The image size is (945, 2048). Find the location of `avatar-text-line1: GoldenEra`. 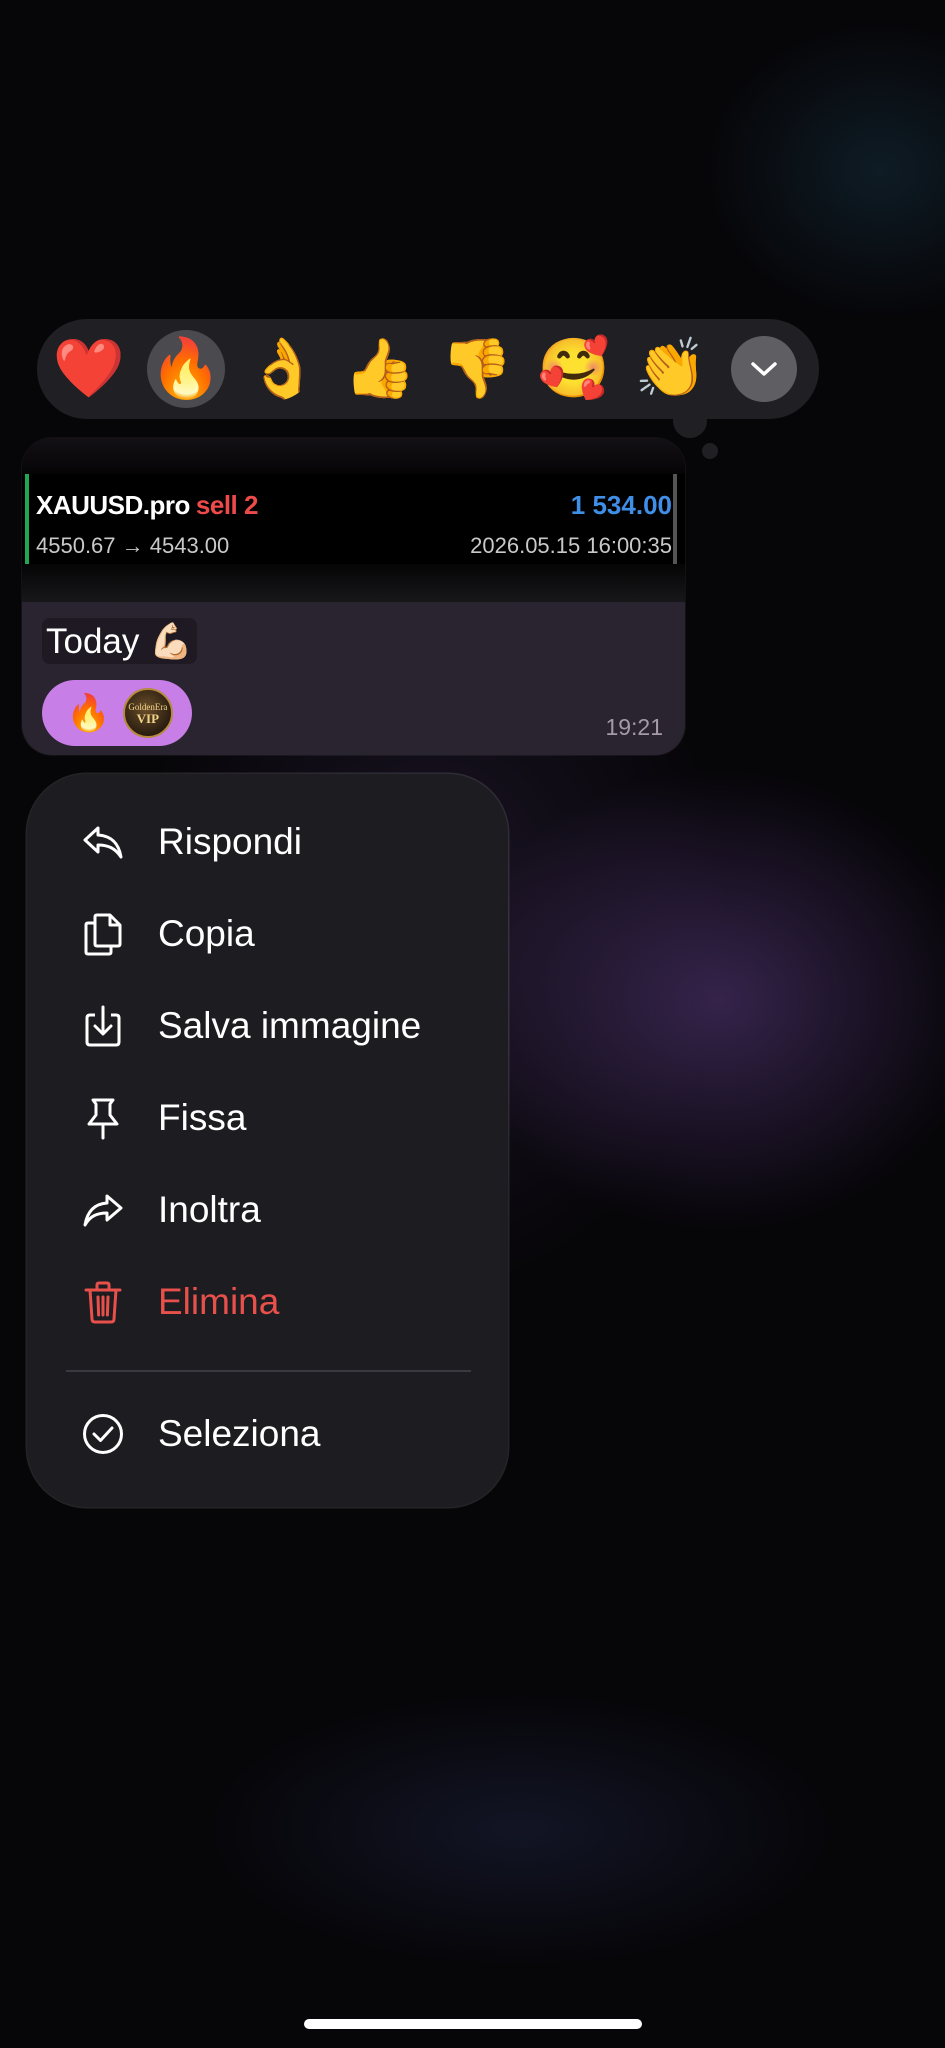

avatar-text-line1: GoldenEra is located at coordinates (148, 706).